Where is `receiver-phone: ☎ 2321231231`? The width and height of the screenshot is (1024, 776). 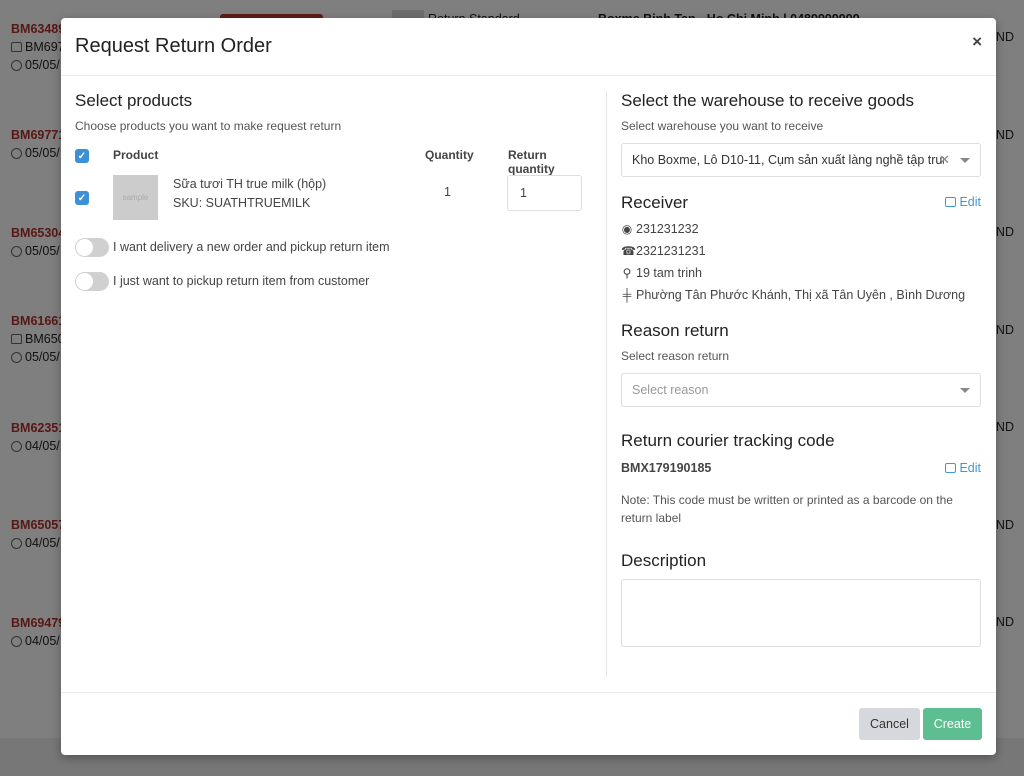 receiver-phone: ☎ 2321231231 is located at coordinates (663, 251).